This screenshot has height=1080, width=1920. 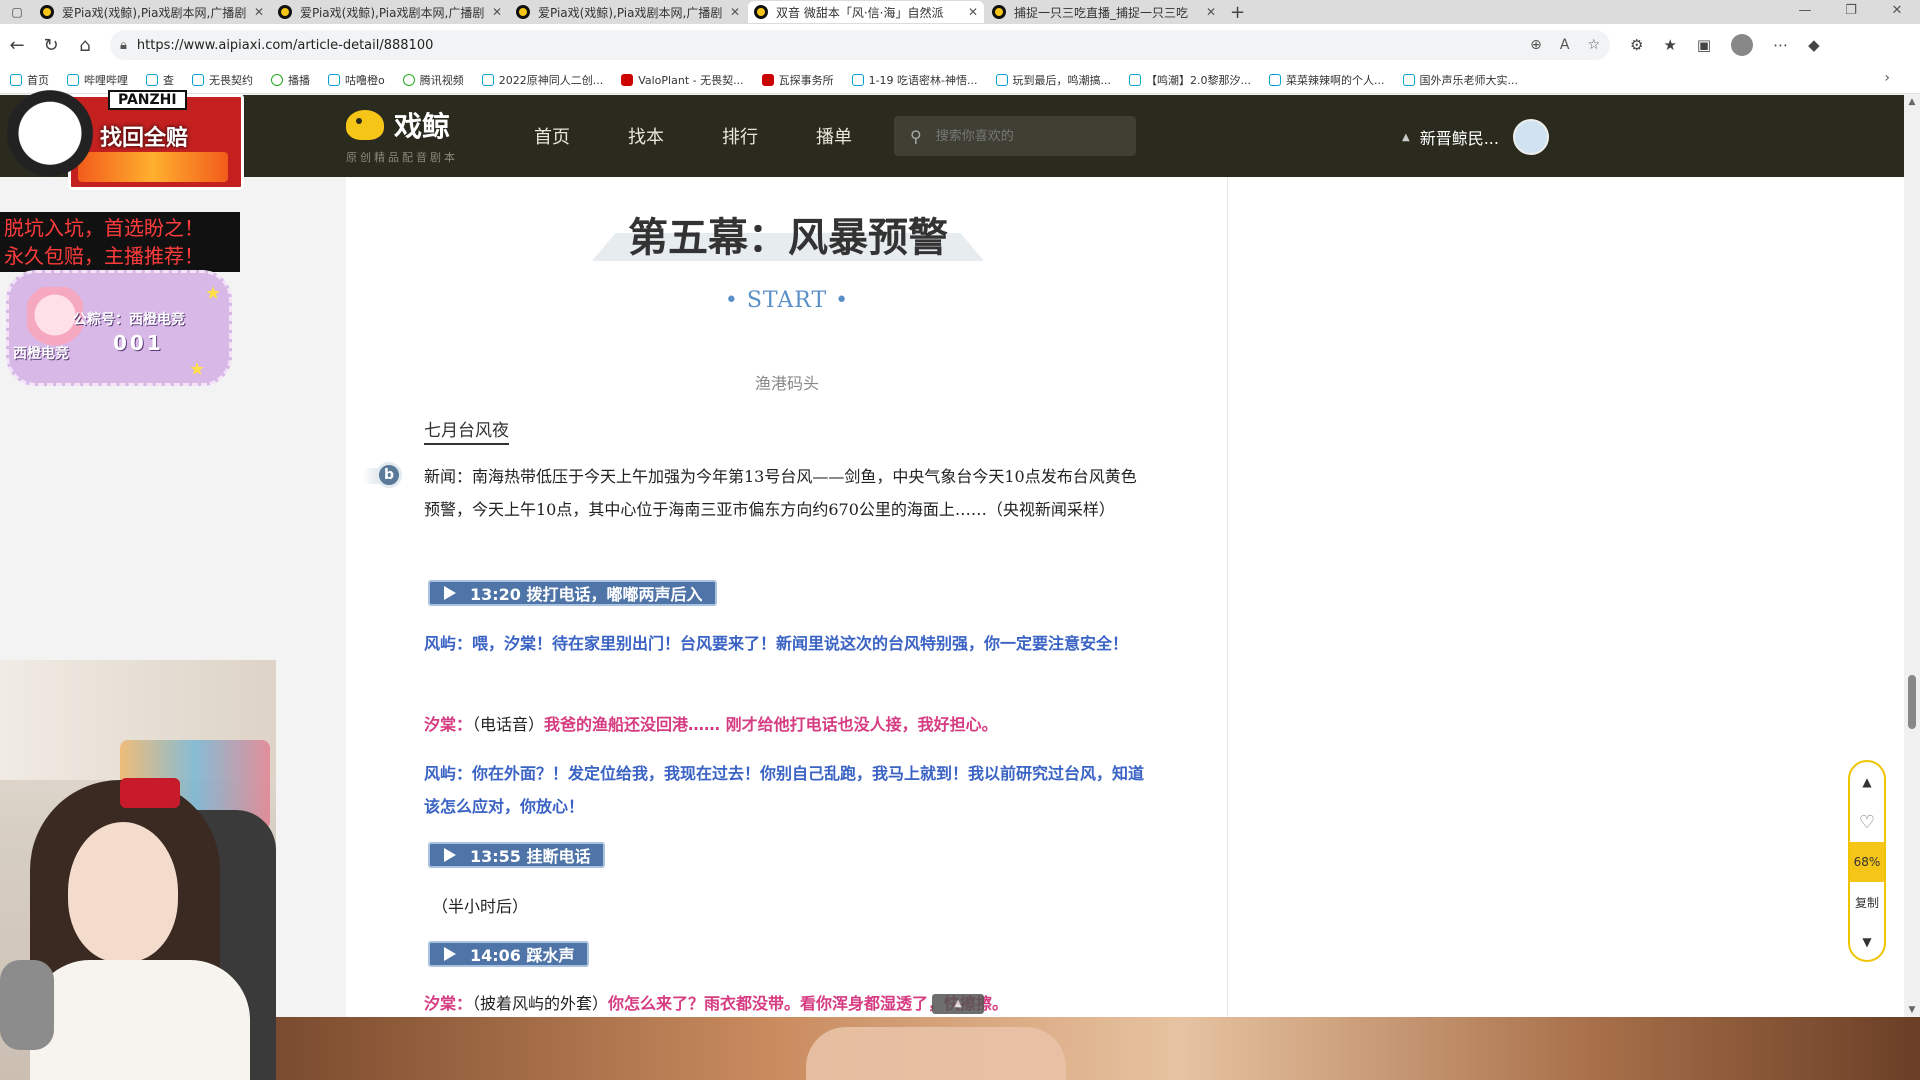 I want to click on browser-tab-1: 爱Pia戏(戏鲸),Pia戏剧本网,广播剧 ✕, so click(x=152, y=12).